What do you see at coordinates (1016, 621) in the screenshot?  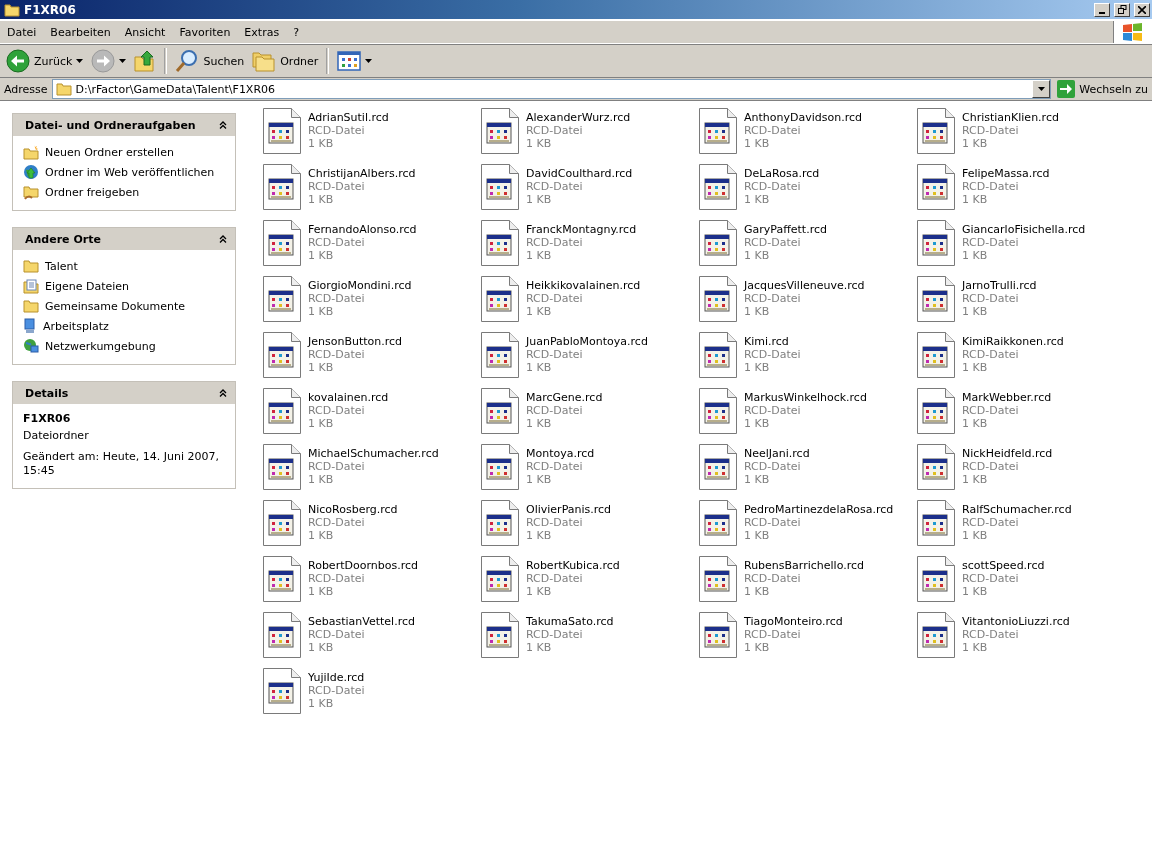 I see `file-name: VitantonioLiuzzi.rcd` at bounding box center [1016, 621].